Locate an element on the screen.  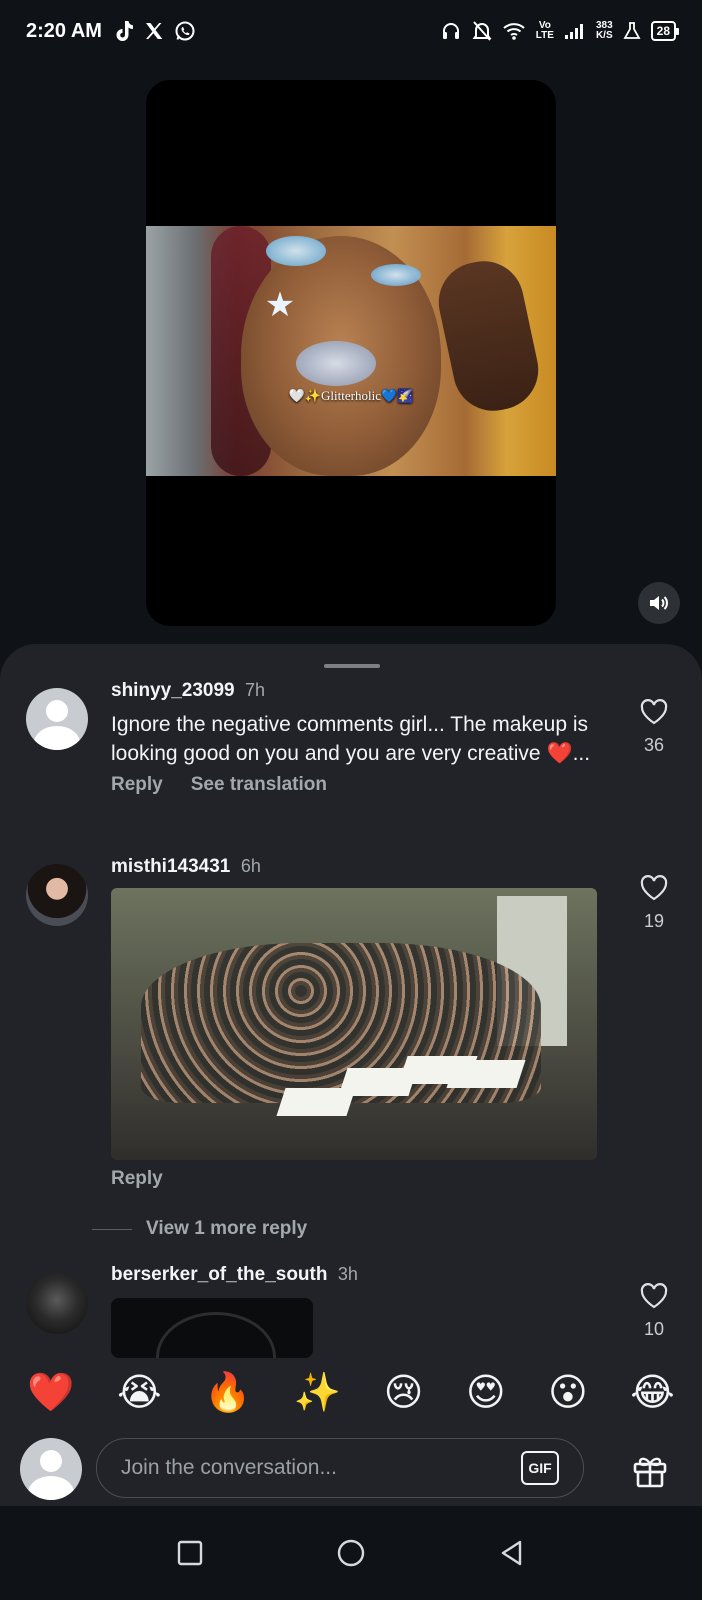
emoji-heart: ❤️ is located at coordinates (50, 1393).